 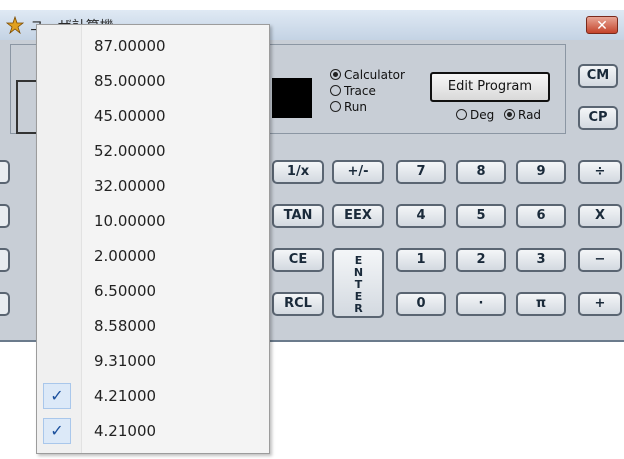 What do you see at coordinates (358, 216) in the screenshot?
I see `eex-key: EEX` at bounding box center [358, 216].